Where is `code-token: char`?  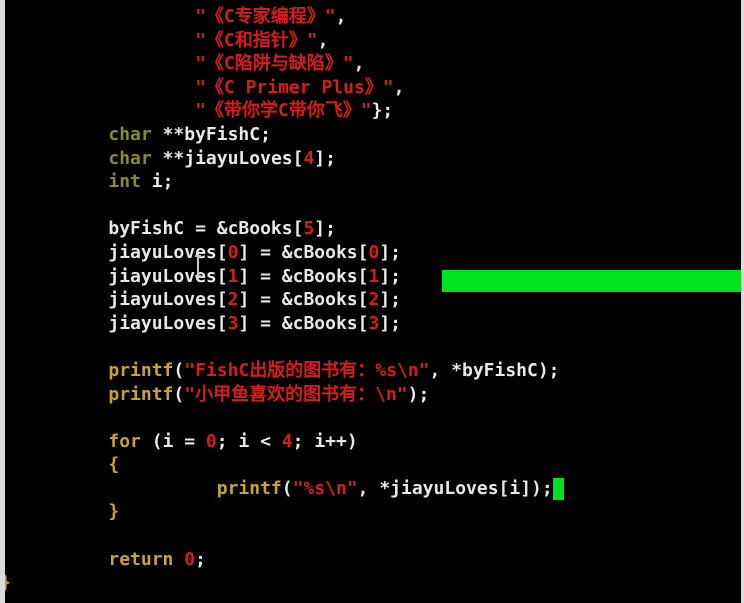
code-token: char is located at coordinates (130, 134).